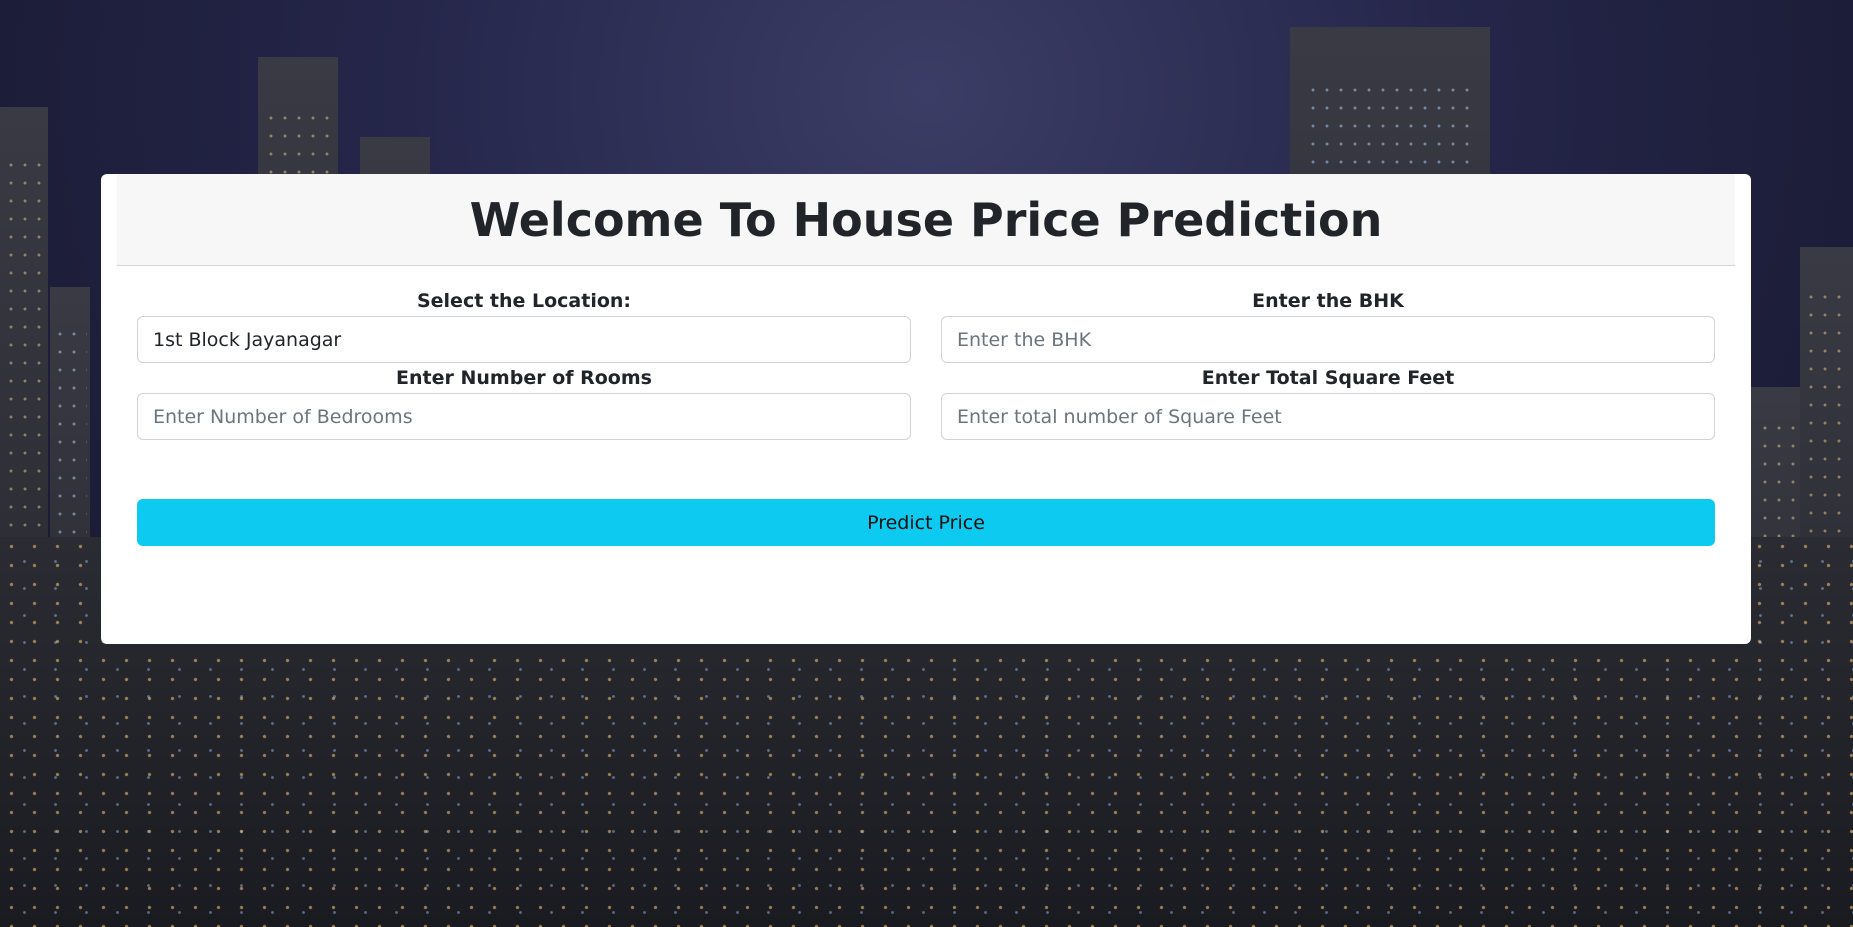 The width and height of the screenshot is (1853, 927). What do you see at coordinates (524, 301) in the screenshot?
I see `location-label: Select the Location:` at bounding box center [524, 301].